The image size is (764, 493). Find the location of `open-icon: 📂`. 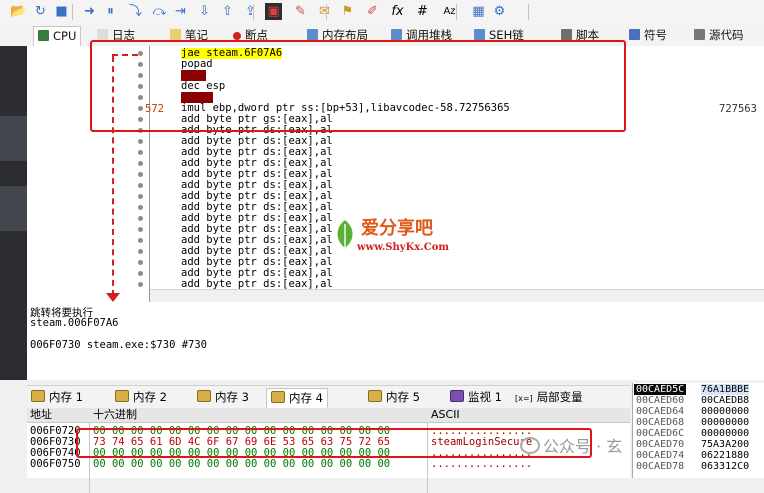

open-icon: 📂 is located at coordinates (18, 11).